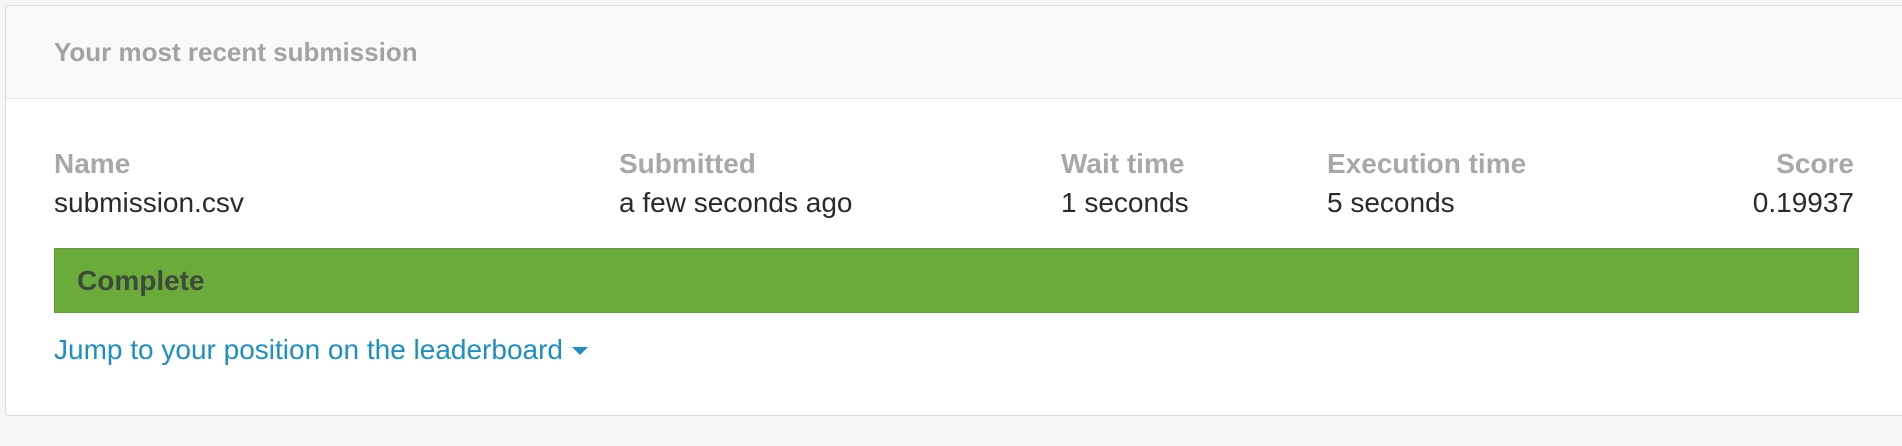  What do you see at coordinates (1803, 183) in the screenshot?
I see `score-column: Score 0.19937` at bounding box center [1803, 183].